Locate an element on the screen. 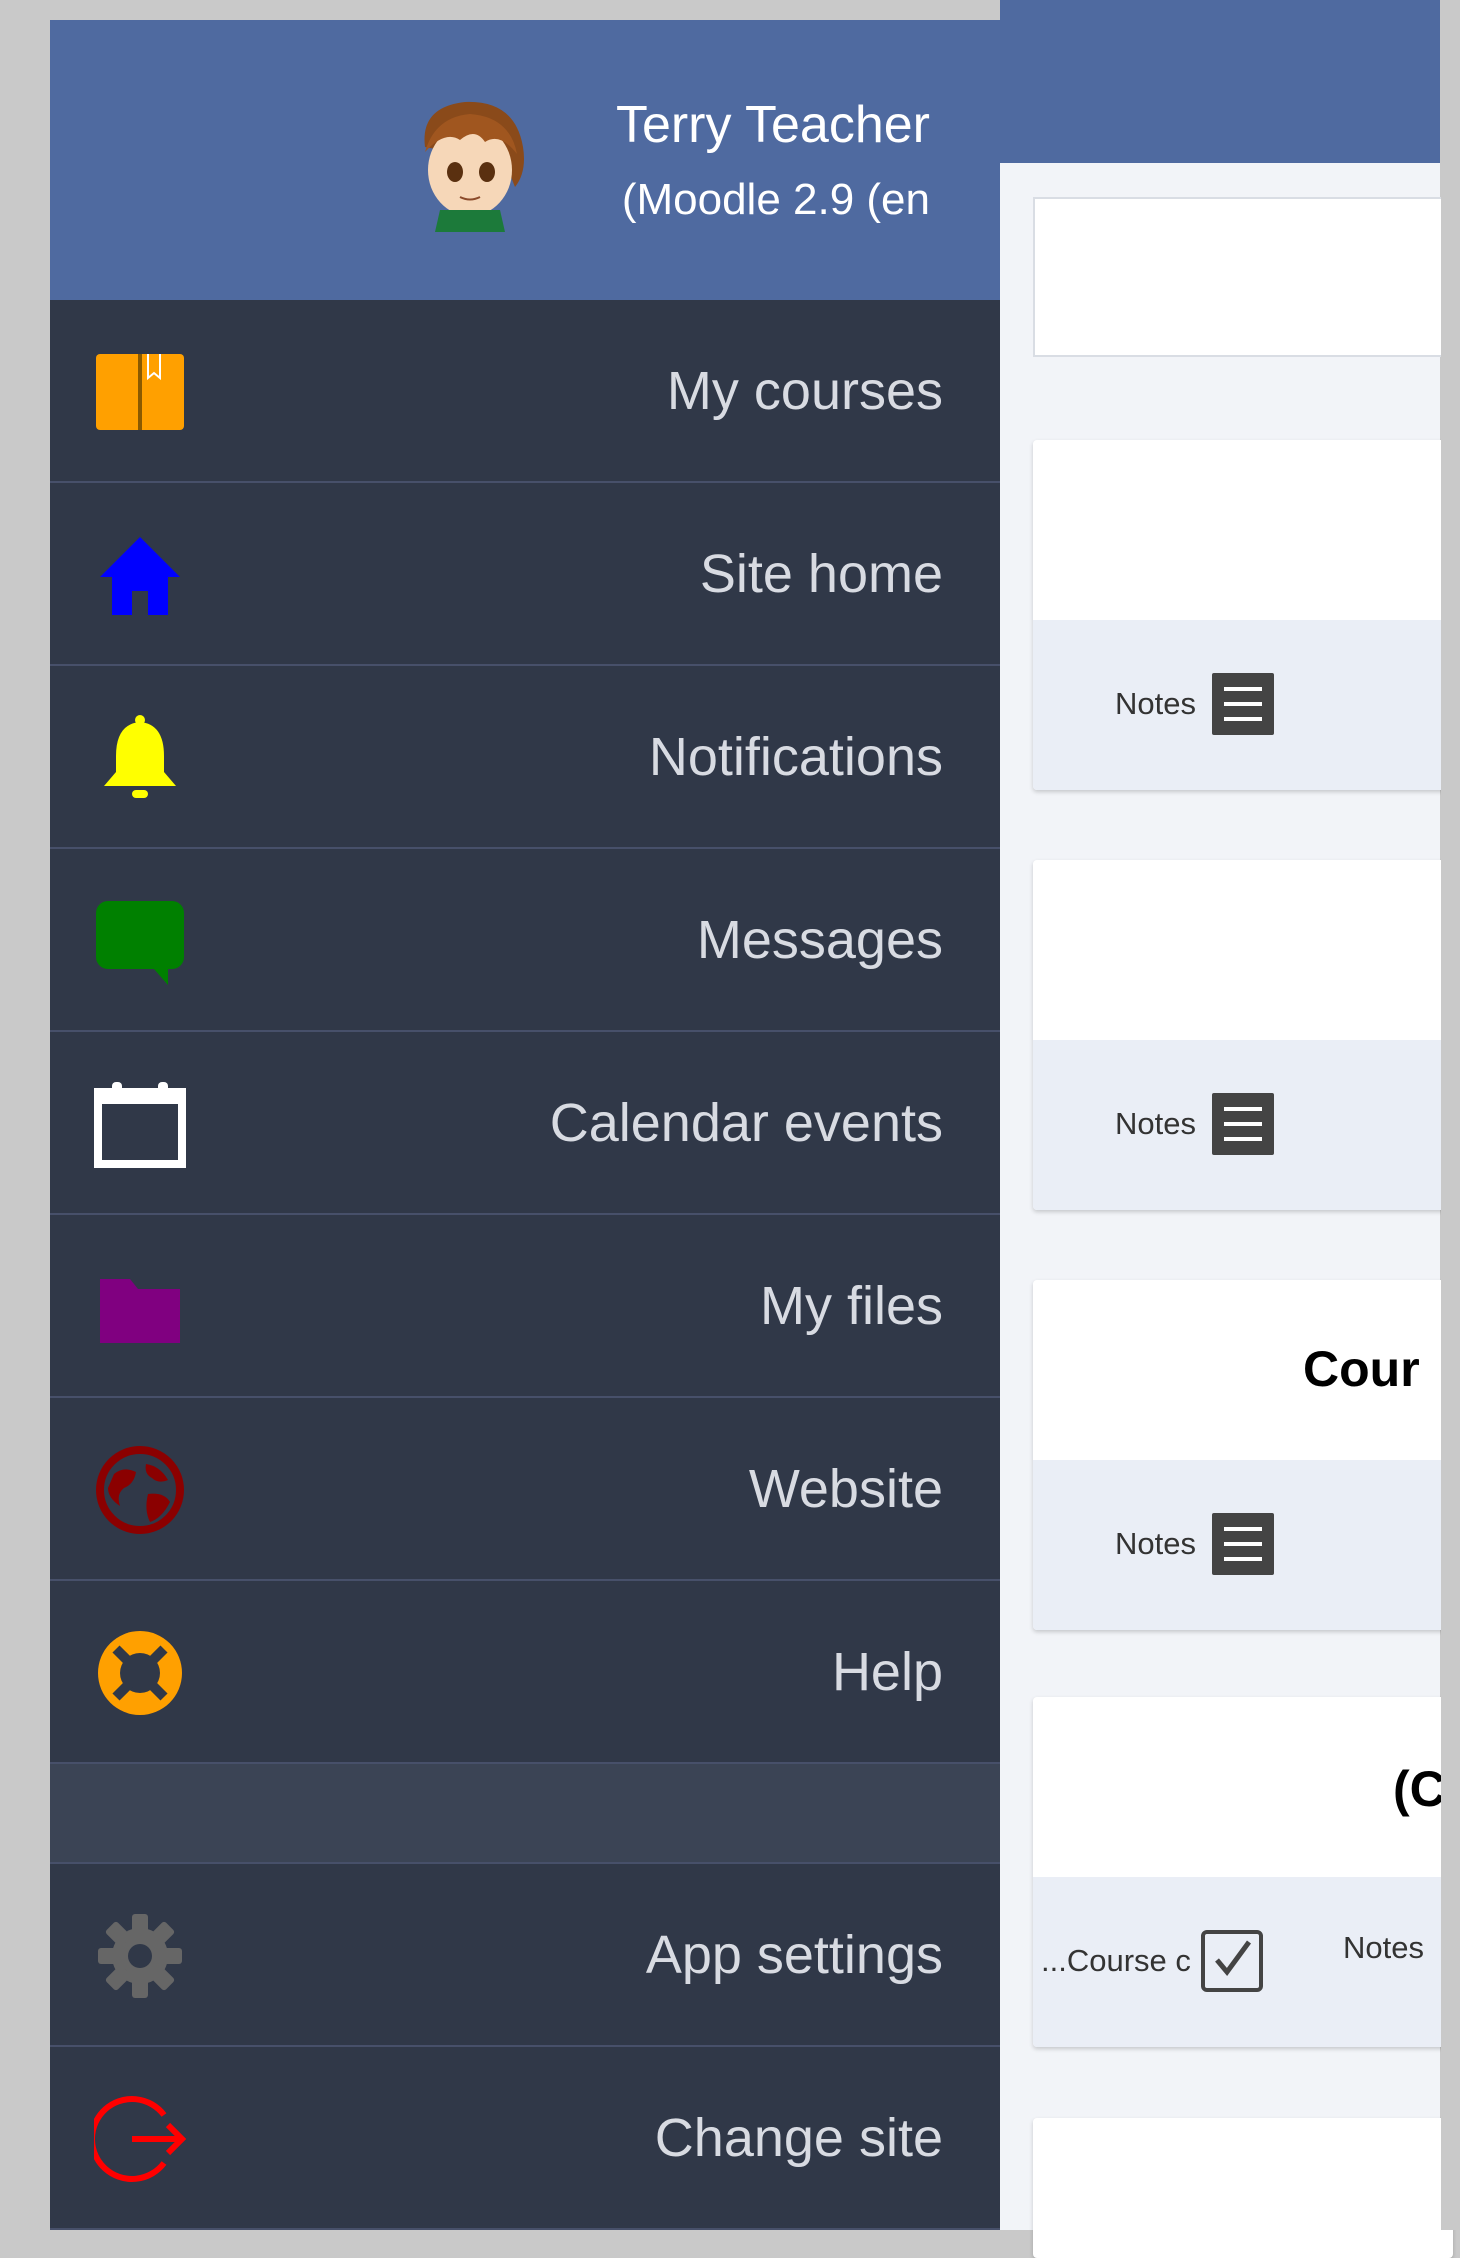 The image size is (1460, 2258). menu-item-label: Website is located at coordinates (845, 1489).